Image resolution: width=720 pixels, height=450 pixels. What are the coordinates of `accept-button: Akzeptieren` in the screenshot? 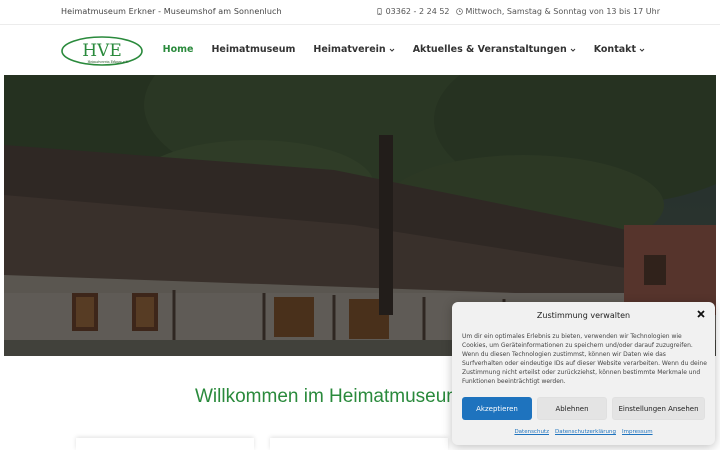 It's located at (497, 408).